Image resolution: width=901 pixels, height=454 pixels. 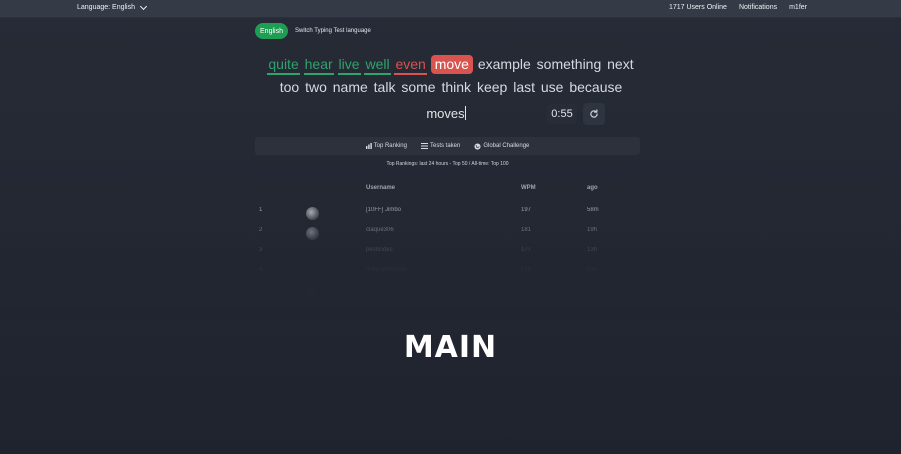 What do you see at coordinates (456, 87) in the screenshot?
I see `word-pending: think` at bounding box center [456, 87].